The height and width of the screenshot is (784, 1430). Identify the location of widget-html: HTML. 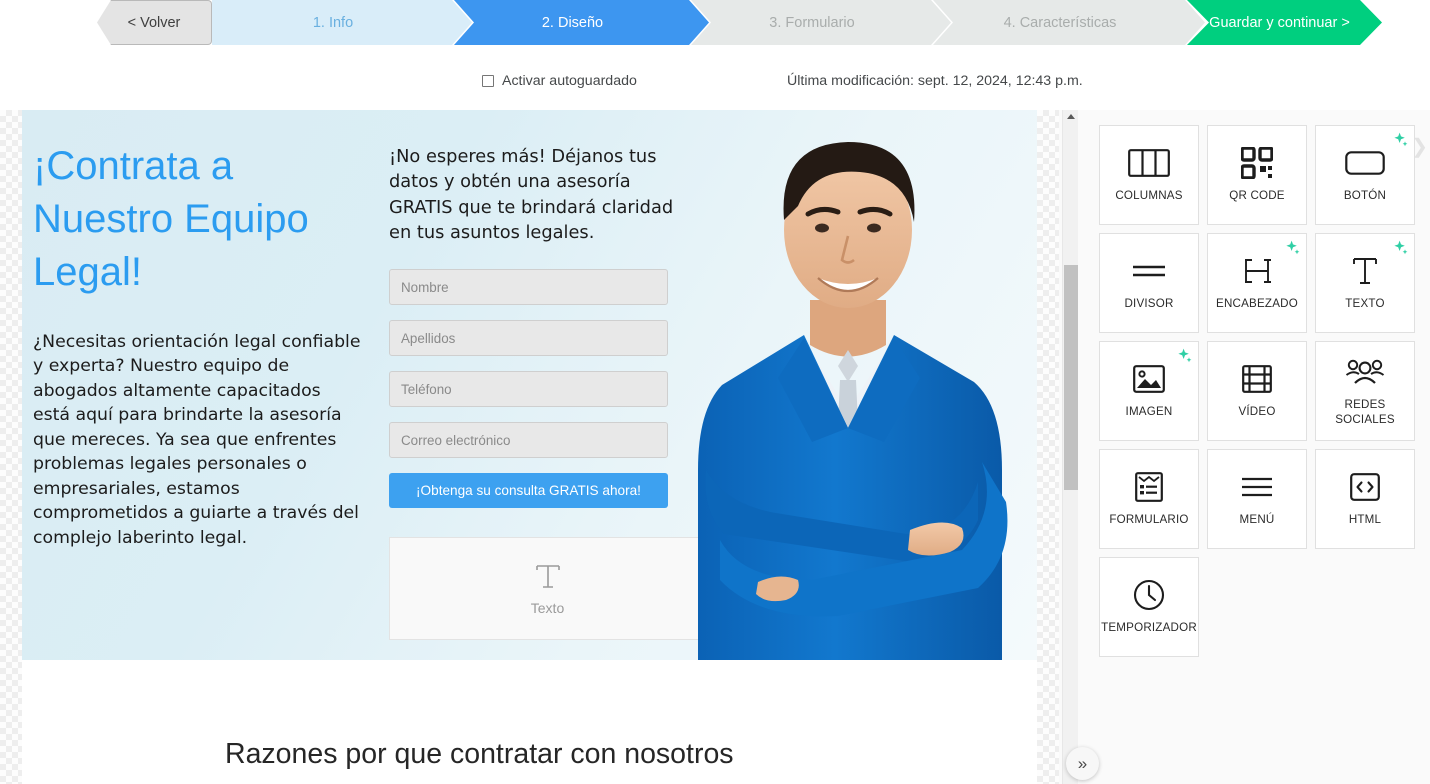
(1365, 499).